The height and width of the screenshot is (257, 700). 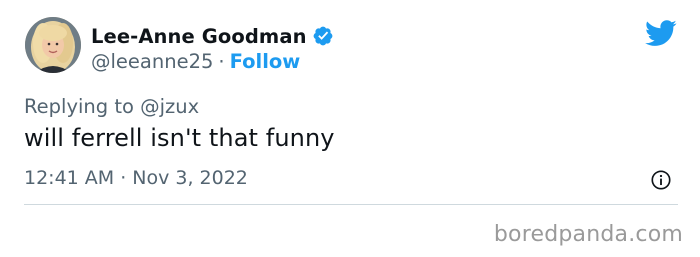 I want to click on twitter-bird-icon, so click(x=661, y=33).